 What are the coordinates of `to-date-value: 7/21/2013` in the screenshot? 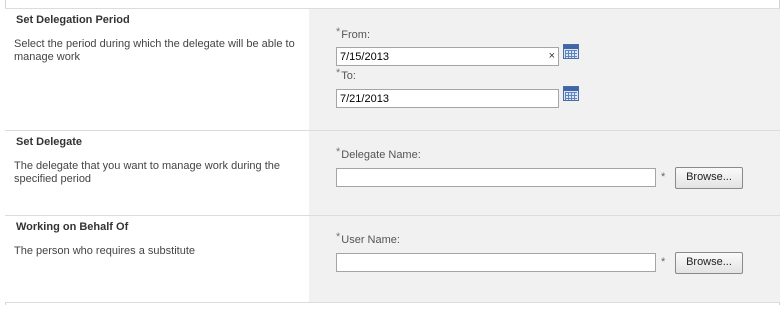 It's located at (364, 99).